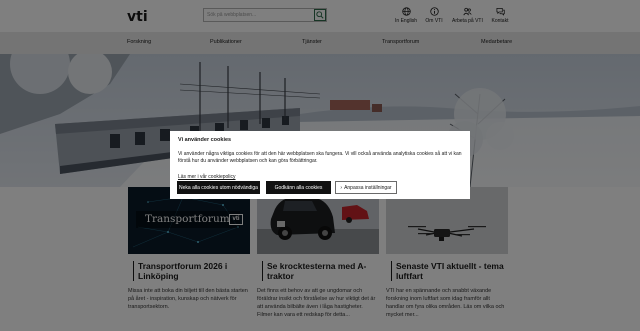 The width and height of the screenshot is (640, 331). I want to click on chevron-right-icon: ›, so click(341, 187).